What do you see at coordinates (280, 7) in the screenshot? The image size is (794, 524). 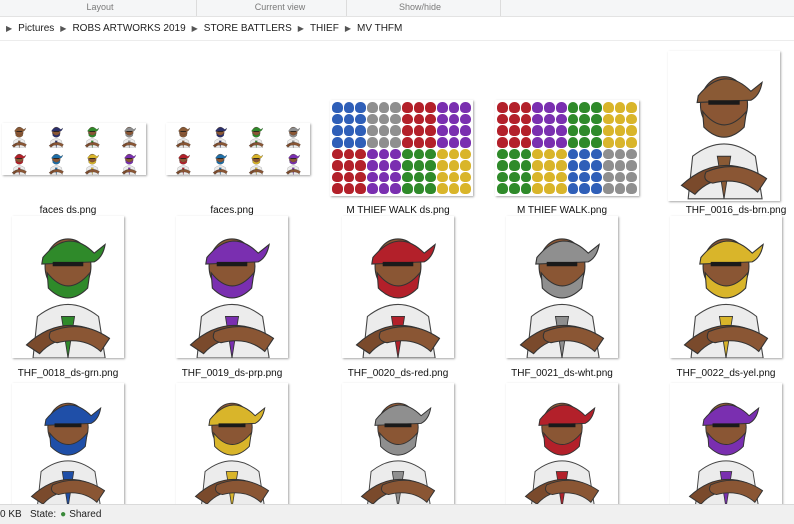 I see `ribbon-group-current-view: Current view` at bounding box center [280, 7].